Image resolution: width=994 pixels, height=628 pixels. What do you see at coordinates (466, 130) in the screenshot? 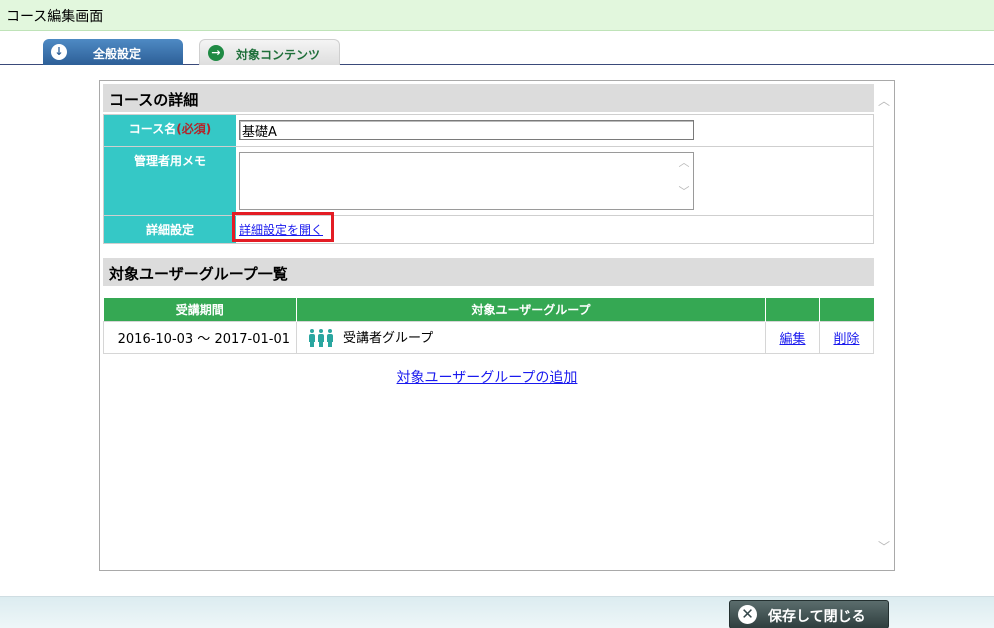
I see `course-name-input` at bounding box center [466, 130].